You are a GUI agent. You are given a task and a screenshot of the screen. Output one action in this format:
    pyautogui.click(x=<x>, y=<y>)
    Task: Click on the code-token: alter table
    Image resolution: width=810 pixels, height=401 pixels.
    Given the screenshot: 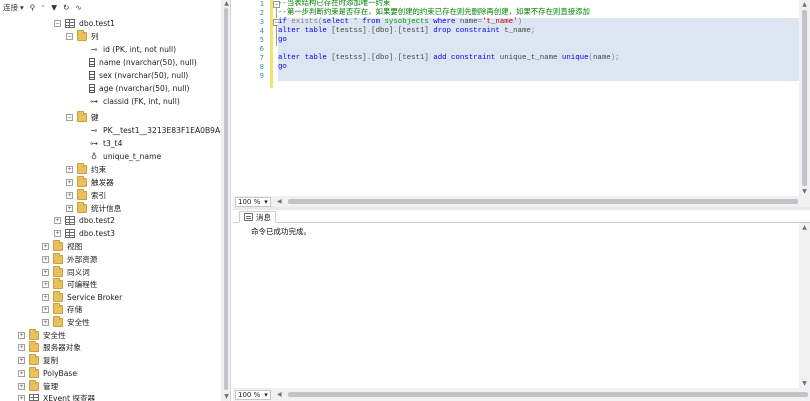 What is the action you would take?
    pyautogui.click(x=302, y=31)
    